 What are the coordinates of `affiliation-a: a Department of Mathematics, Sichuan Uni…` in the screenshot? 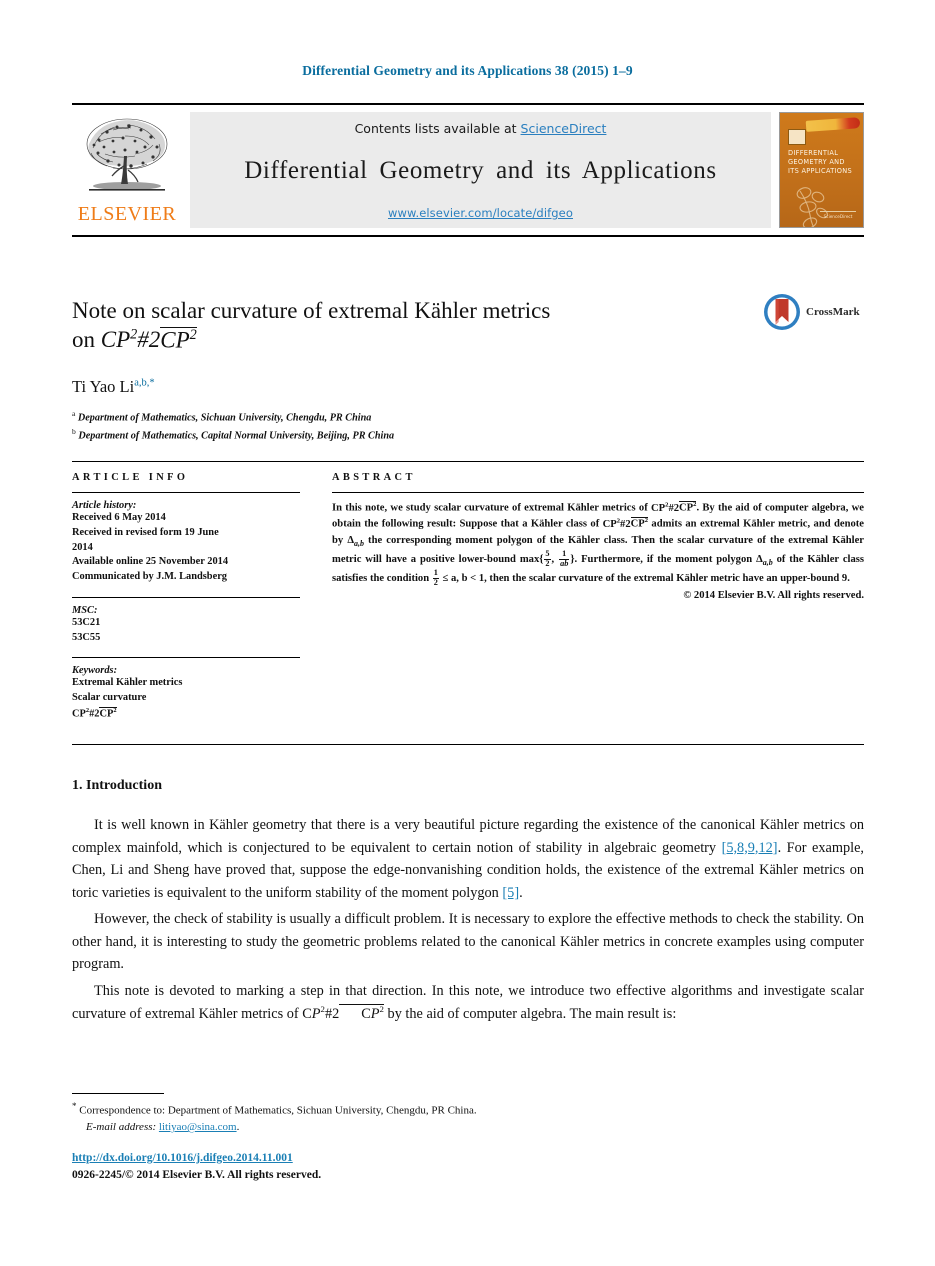 It's located at (402, 417).